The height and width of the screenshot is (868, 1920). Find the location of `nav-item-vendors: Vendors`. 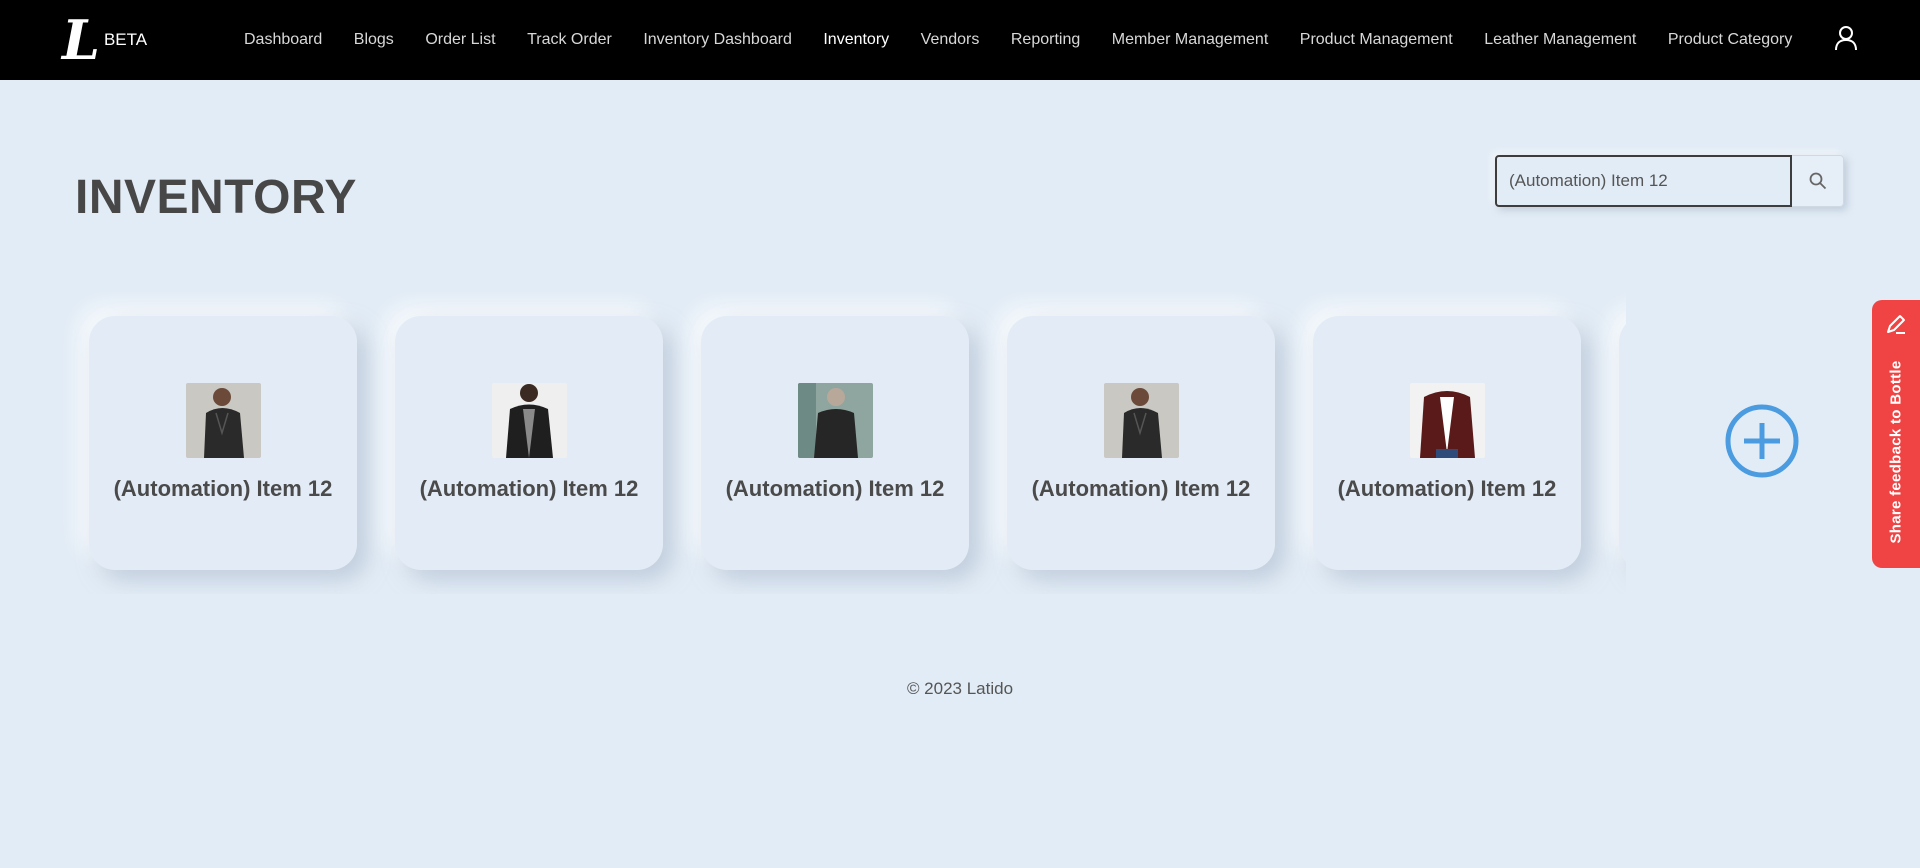

nav-item-vendors: Vendors is located at coordinates (950, 40).